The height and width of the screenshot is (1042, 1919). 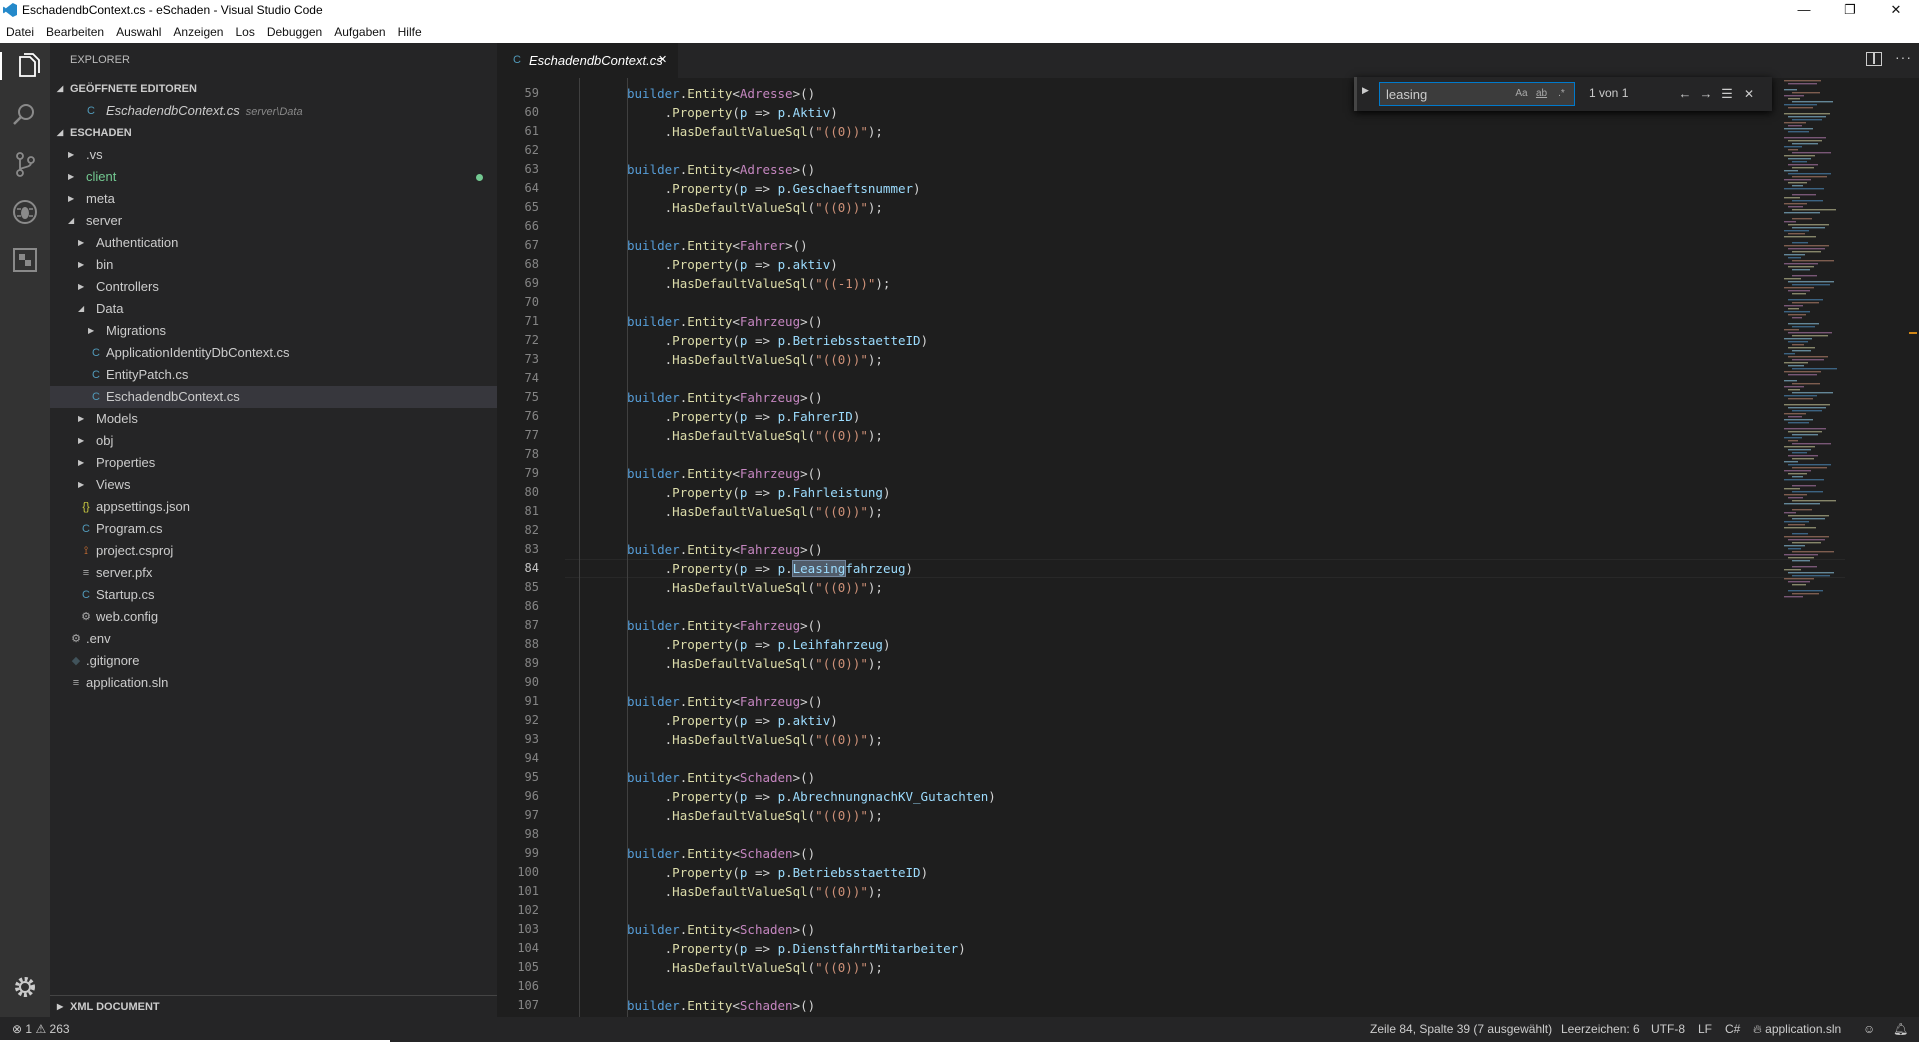 What do you see at coordinates (773, 435) in the screenshot?
I see `code-line: .HasDefaultValueSql("((0))");` at bounding box center [773, 435].